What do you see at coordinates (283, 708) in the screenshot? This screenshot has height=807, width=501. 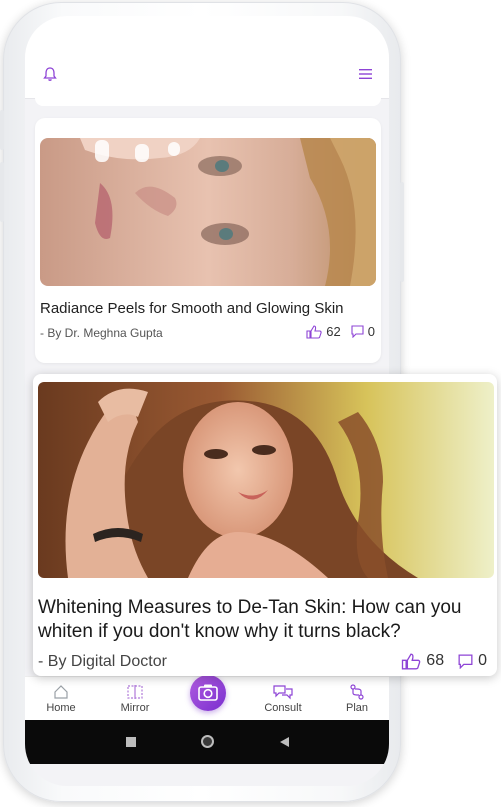 I see `nav-consult-label: Consult` at bounding box center [283, 708].